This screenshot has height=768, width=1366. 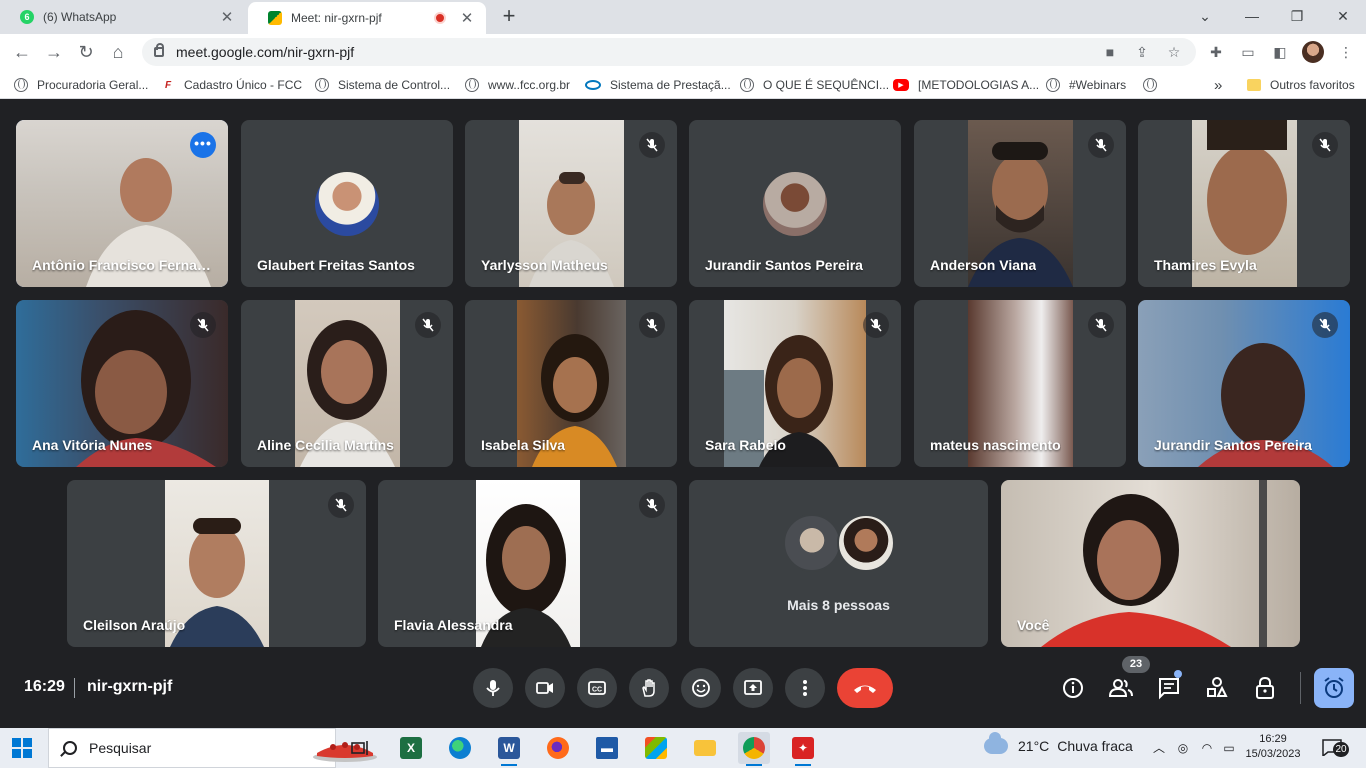 I want to click on host-controls-button, so click(x=1265, y=688).